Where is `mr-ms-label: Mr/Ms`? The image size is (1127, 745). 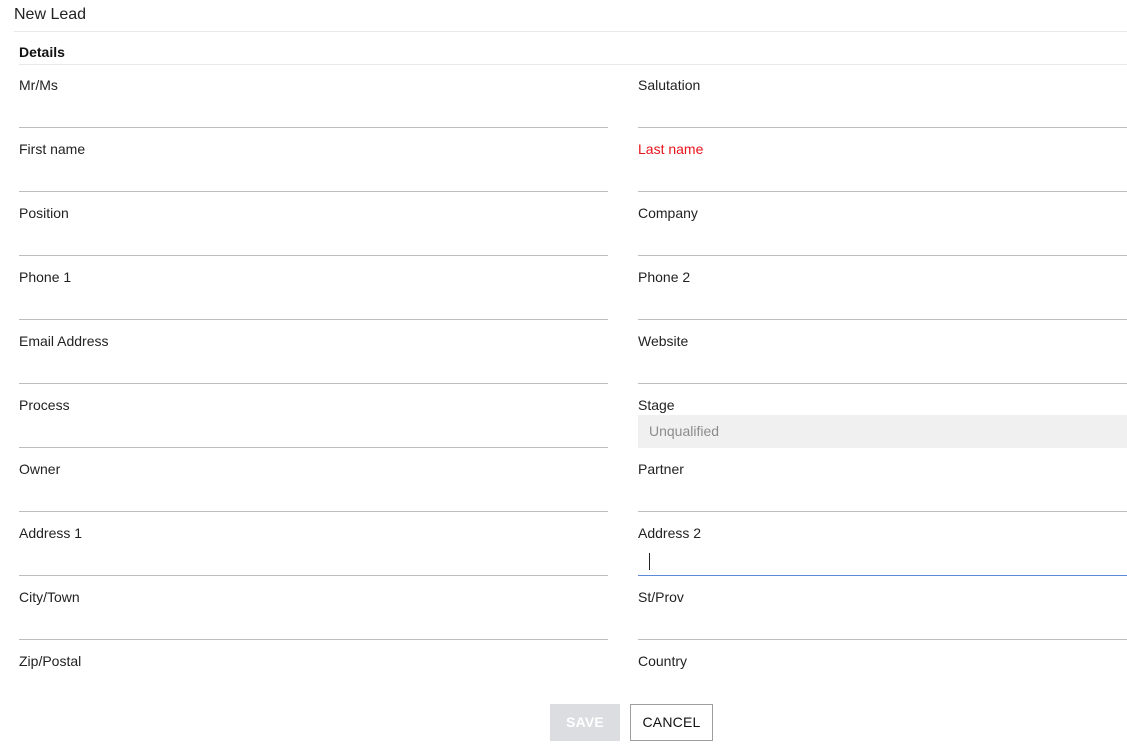
mr-ms-label: Mr/Ms is located at coordinates (38, 85).